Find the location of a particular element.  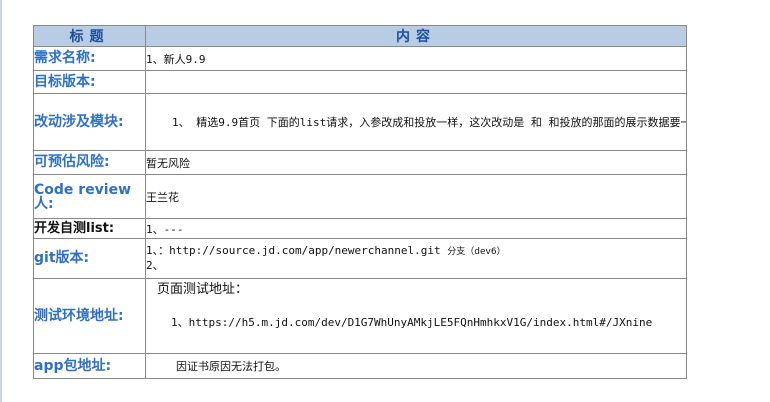

code-review-label-line2: 人: is located at coordinates (44, 203).